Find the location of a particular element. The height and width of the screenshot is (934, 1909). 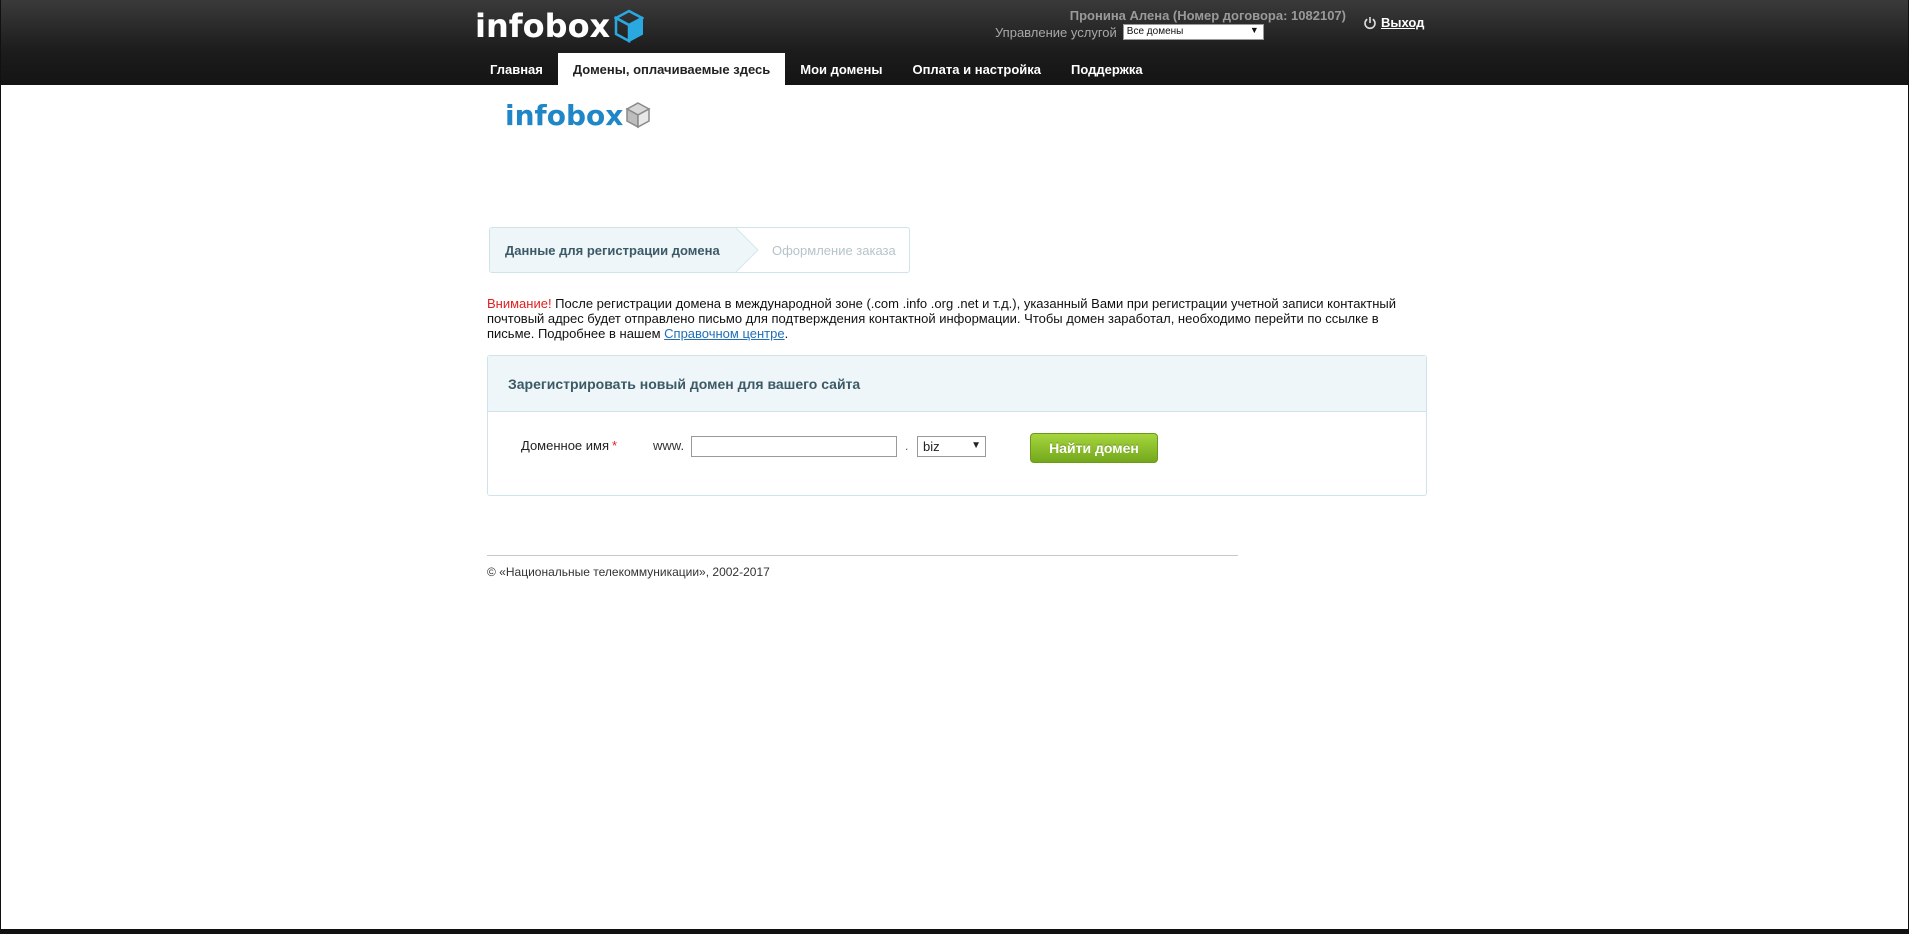

domain-name-label: Доменное имя * is located at coordinates (569, 445).